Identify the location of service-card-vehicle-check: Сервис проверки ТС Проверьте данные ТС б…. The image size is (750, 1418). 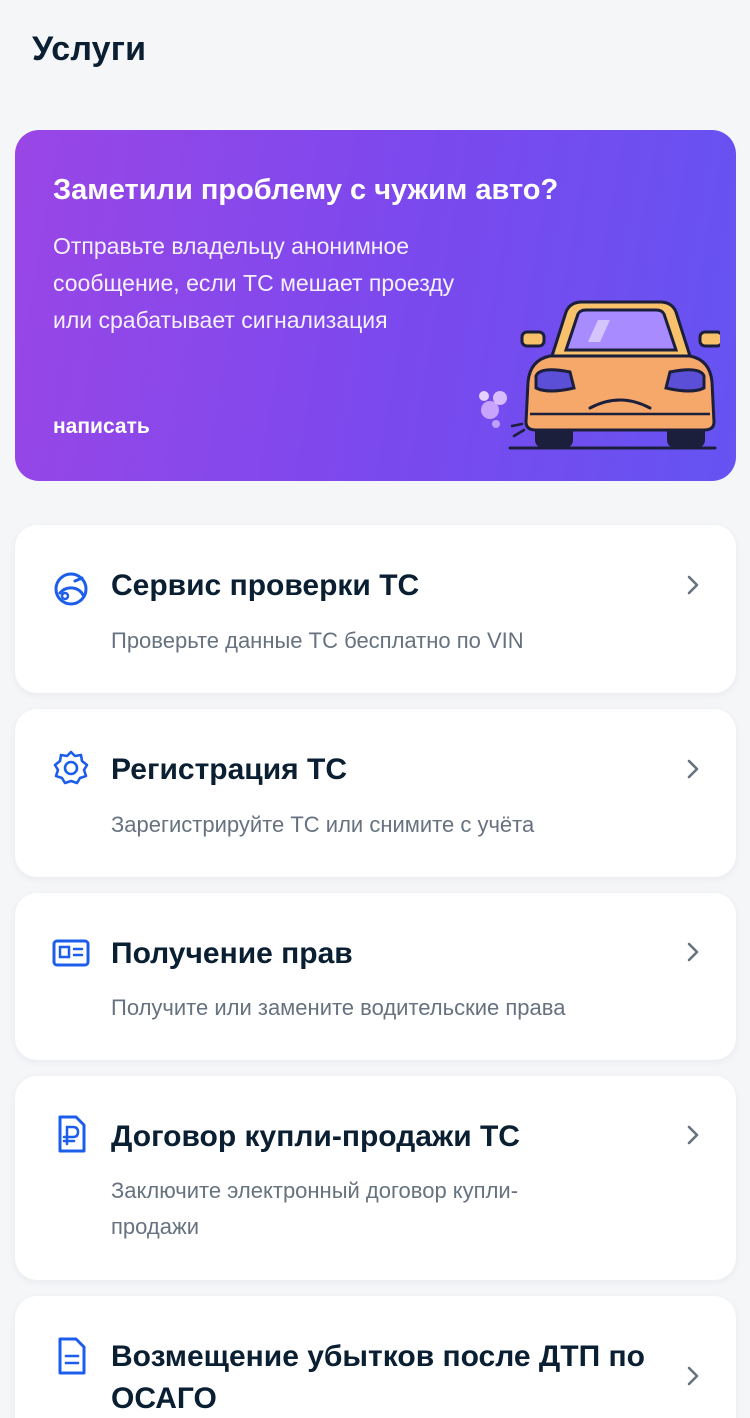
(375, 609).